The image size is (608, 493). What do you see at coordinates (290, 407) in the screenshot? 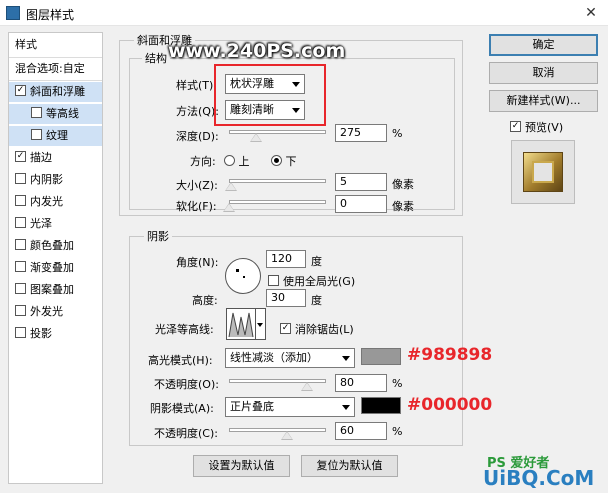
I see `shadow-mode-select: 正片叠底` at bounding box center [290, 407].